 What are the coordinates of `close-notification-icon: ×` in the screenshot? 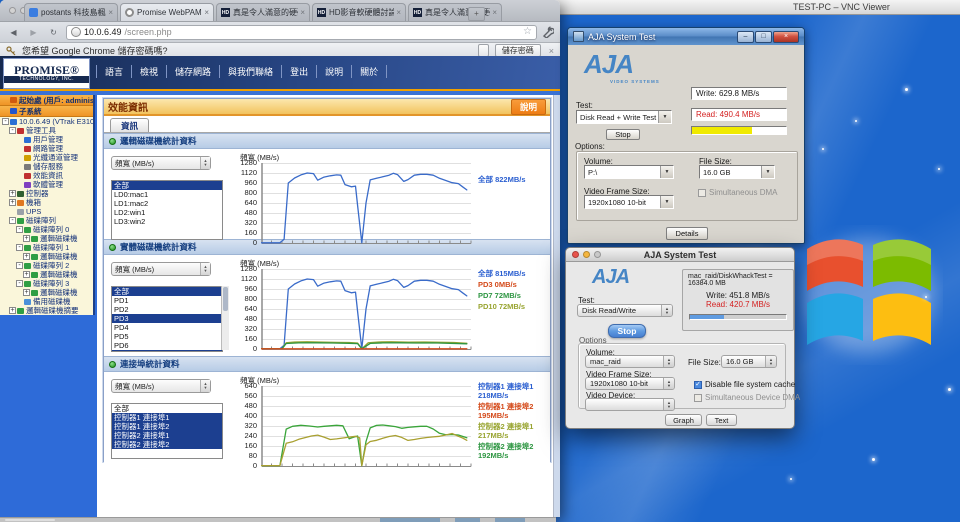 It's located at (551, 51).